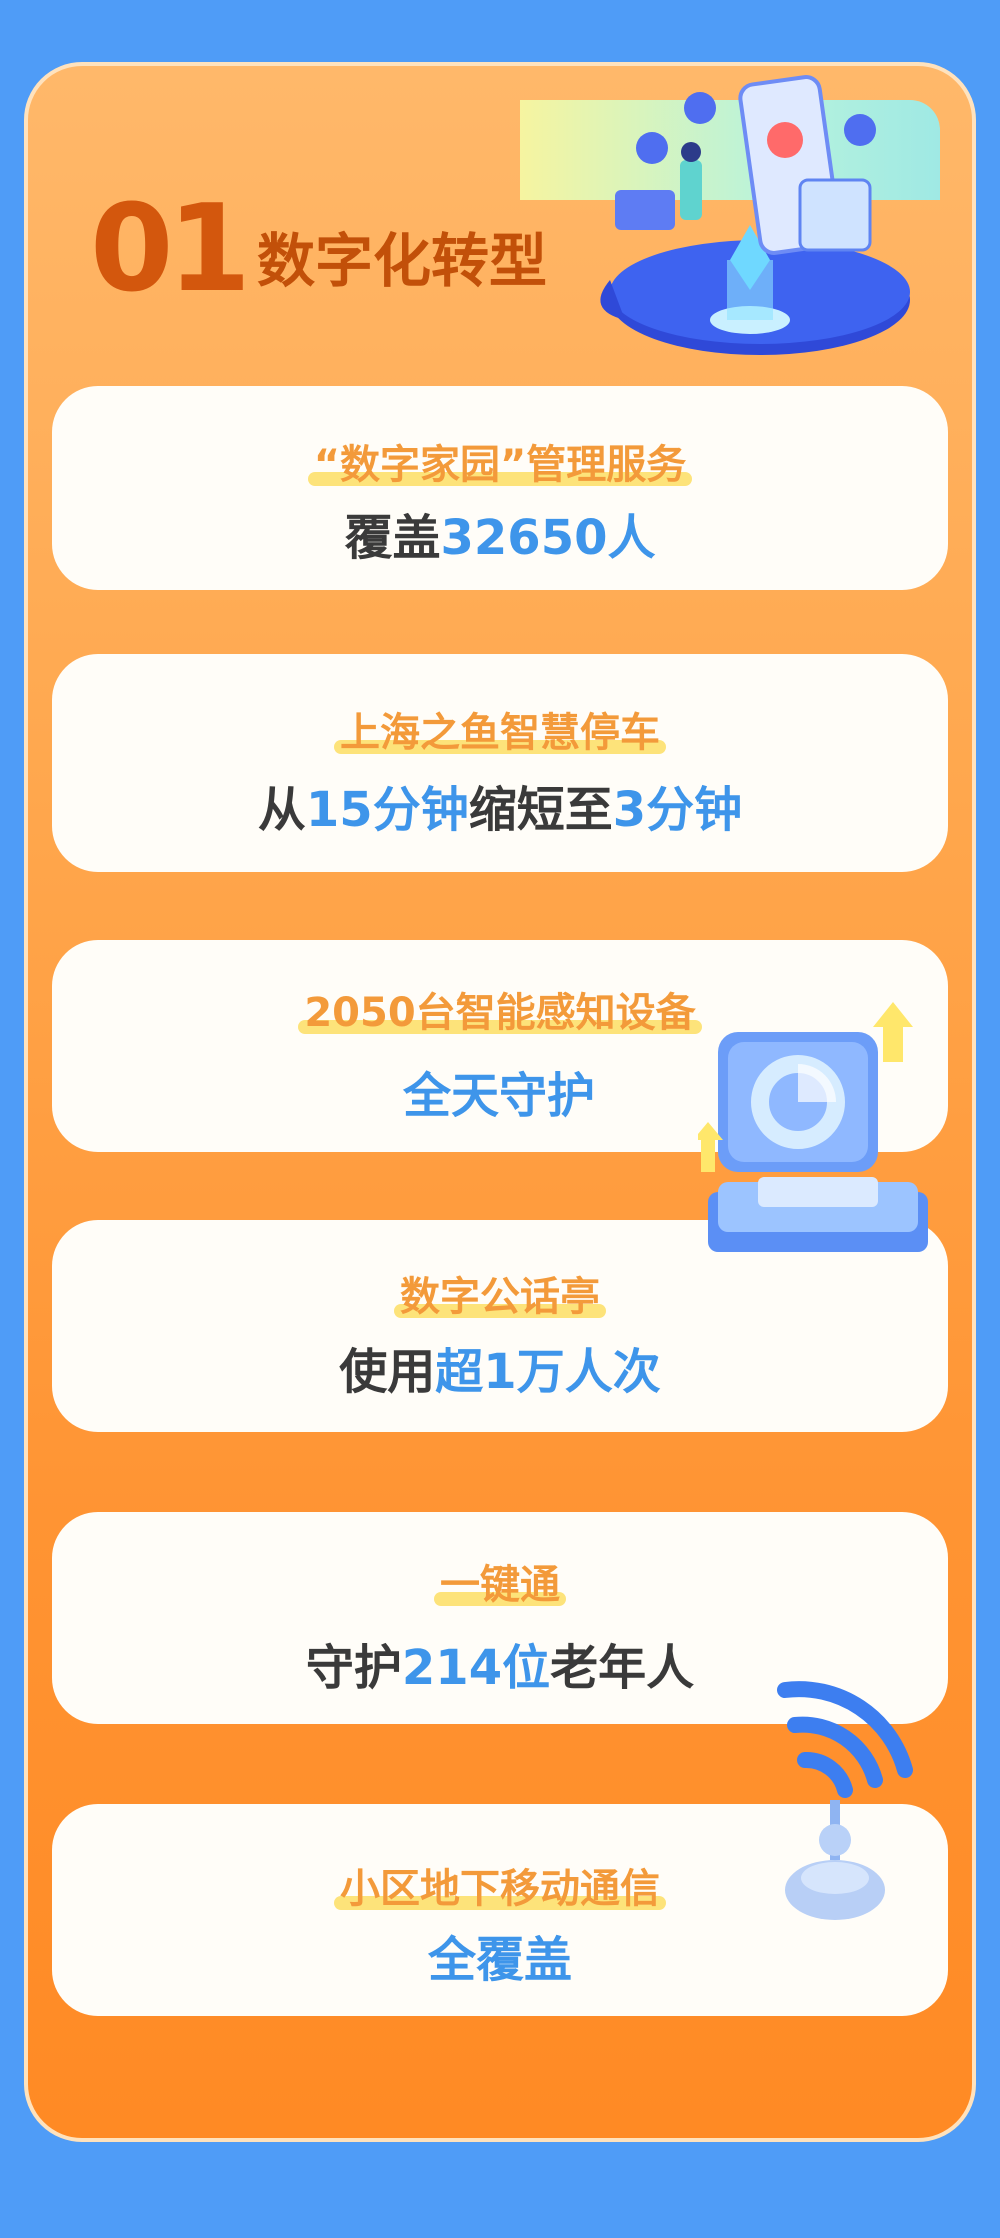 The image size is (1000, 2238). I want to click on card-text: 覆盖, so click(392, 538).